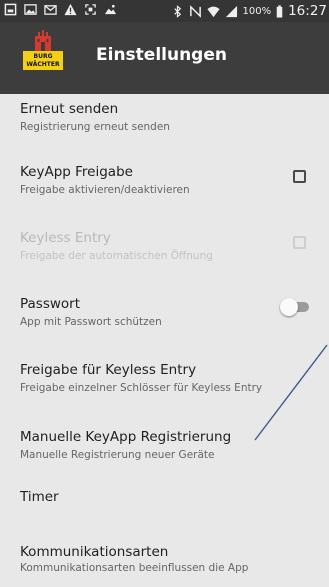 The width and height of the screenshot is (329, 587). What do you see at coordinates (177, 11) in the screenshot?
I see `bluetooth-icon` at bounding box center [177, 11].